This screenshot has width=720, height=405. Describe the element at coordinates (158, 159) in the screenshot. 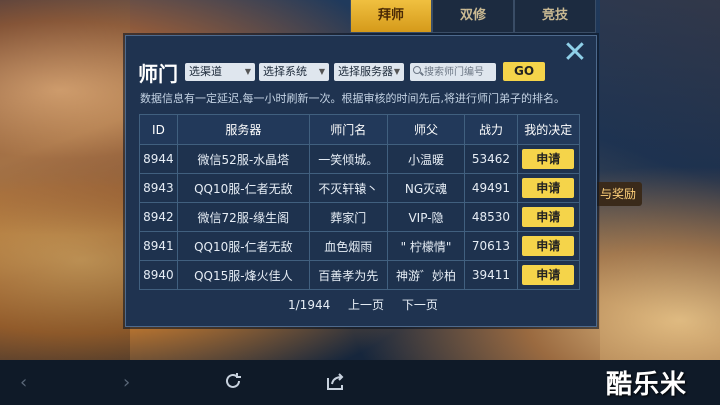

I see `cell-id: 8944` at that location.